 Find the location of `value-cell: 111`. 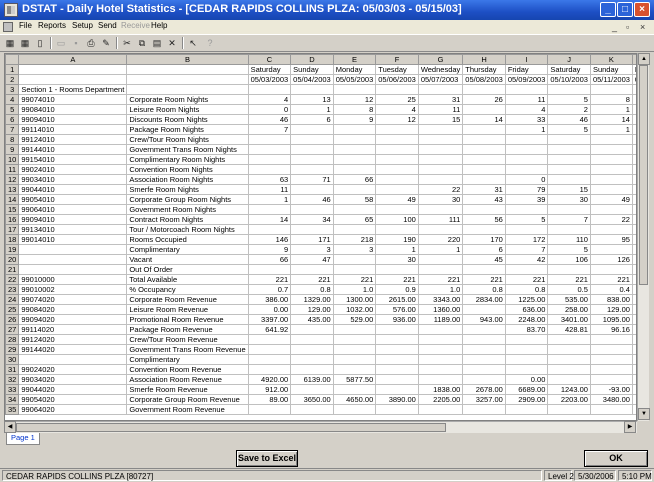

value-cell: 111 is located at coordinates (440, 219).